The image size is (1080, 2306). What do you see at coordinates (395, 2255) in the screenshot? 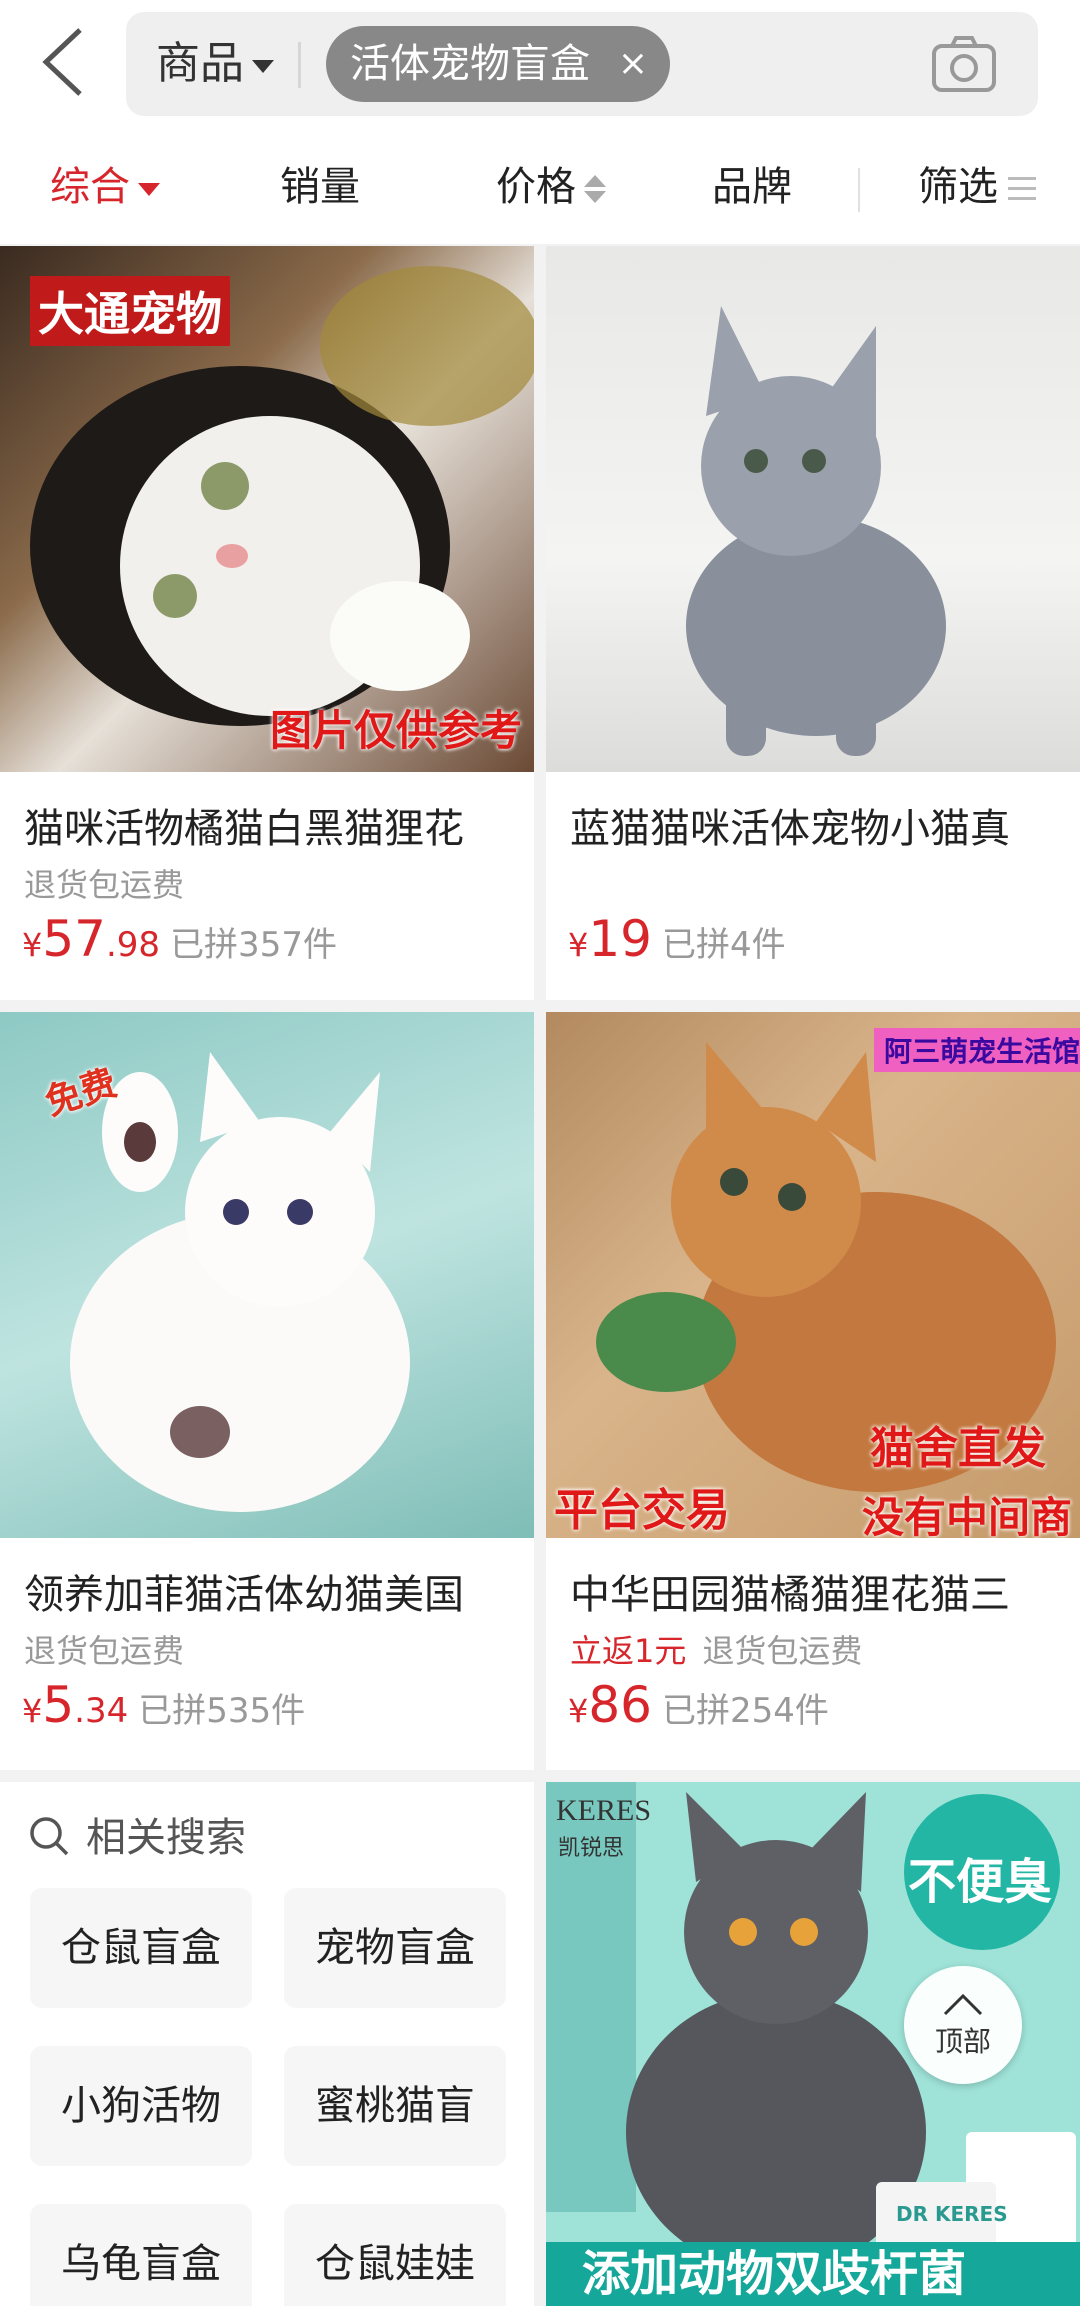
I see `related-tag: 仓鼠娃娃` at bounding box center [395, 2255].